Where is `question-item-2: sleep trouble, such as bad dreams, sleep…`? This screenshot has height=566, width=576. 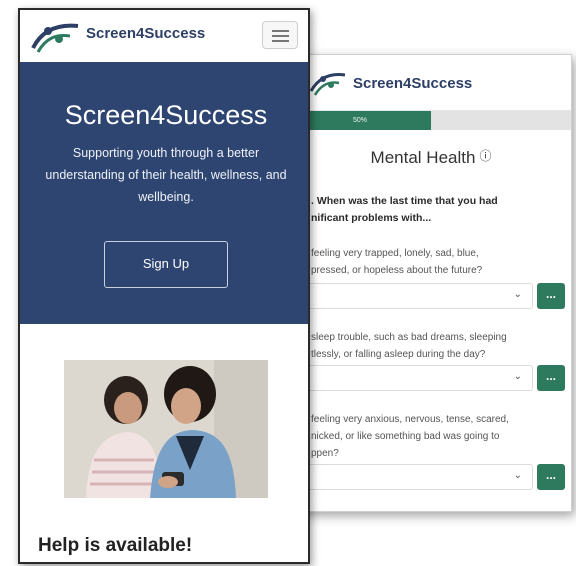 question-item-2: sleep trouble, such as bad dreams, sleep… is located at coordinates (409, 346).